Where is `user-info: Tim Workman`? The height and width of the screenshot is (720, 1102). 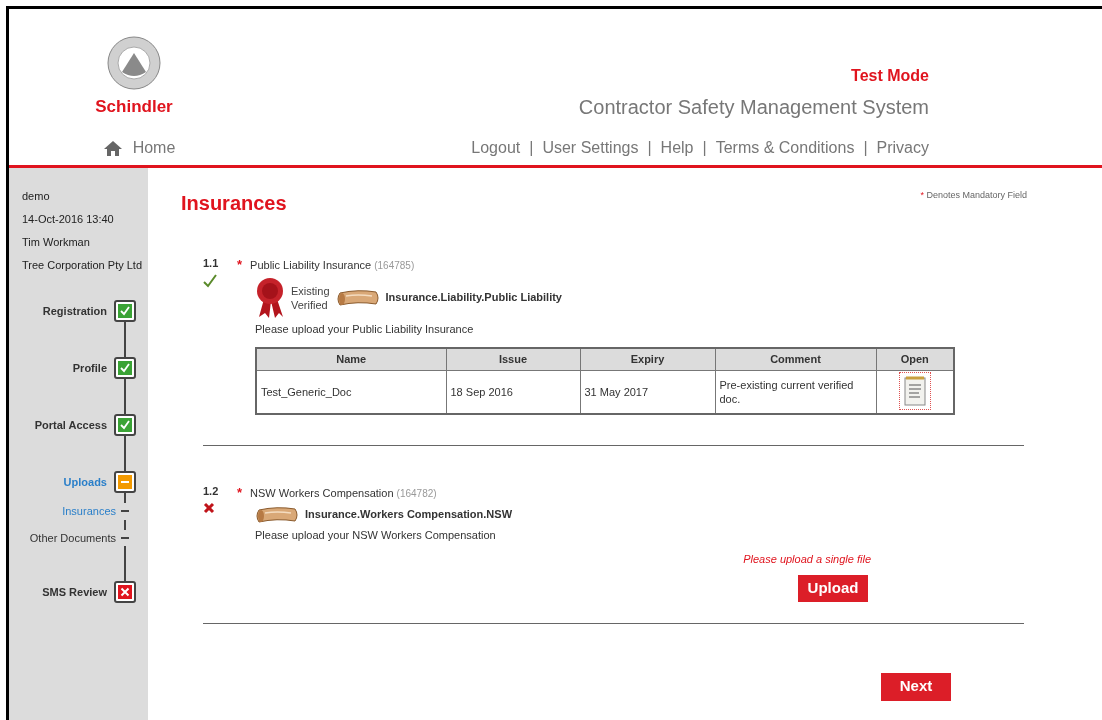
user-info: Tim Workman is located at coordinates (56, 242).